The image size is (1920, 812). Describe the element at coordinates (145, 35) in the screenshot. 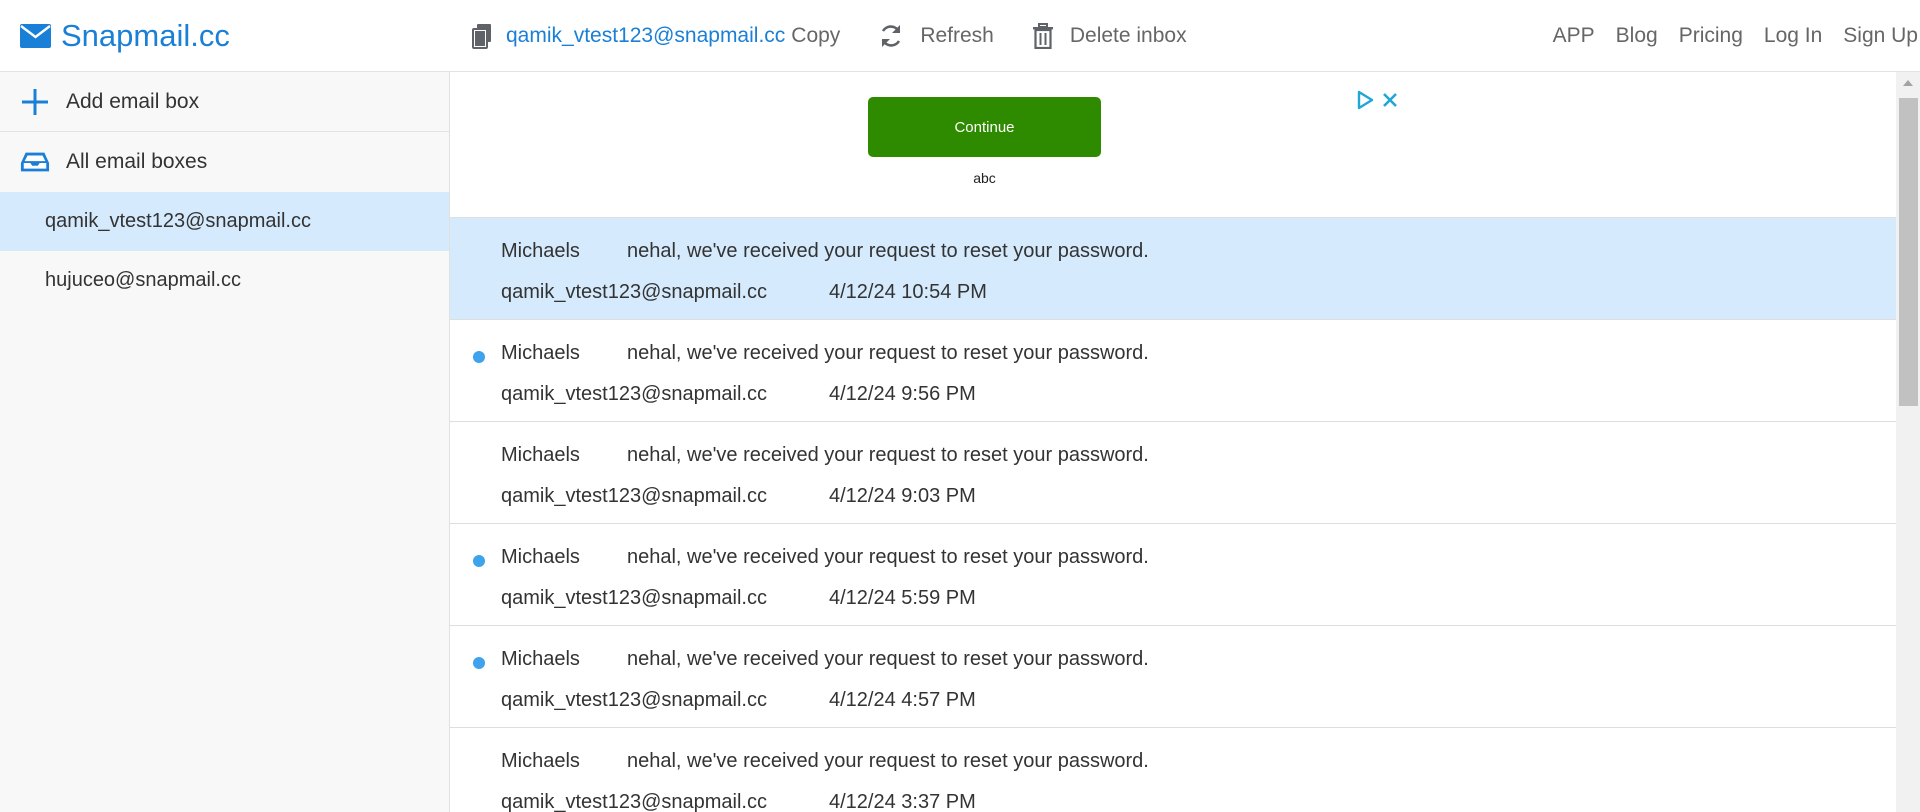

I see `brand-name: Snapmail.cc` at that location.